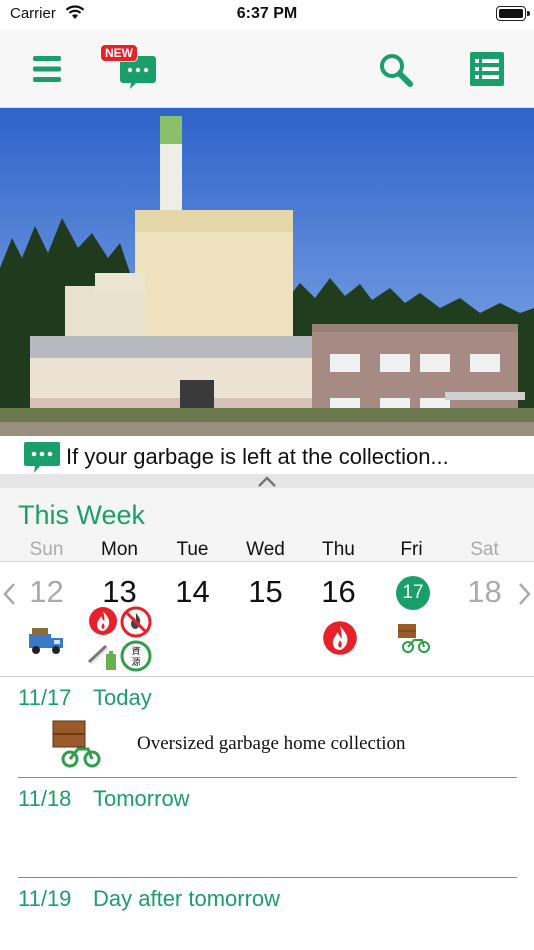 This screenshot has height=950, width=534. What do you see at coordinates (46, 549) in the screenshot?
I see `dow-sun: Sun` at bounding box center [46, 549].